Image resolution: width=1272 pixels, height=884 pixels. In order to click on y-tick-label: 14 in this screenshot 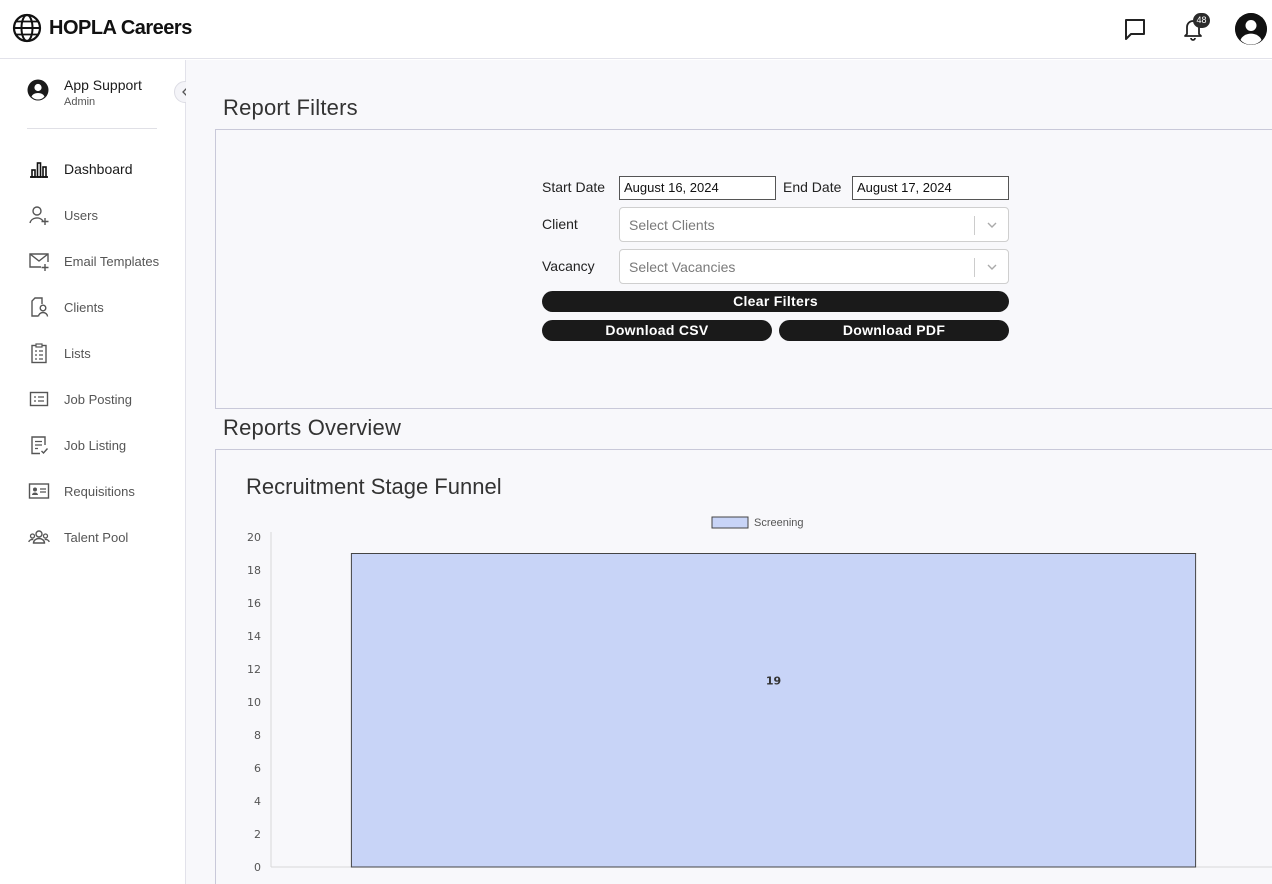, I will do `click(254, 636)`.